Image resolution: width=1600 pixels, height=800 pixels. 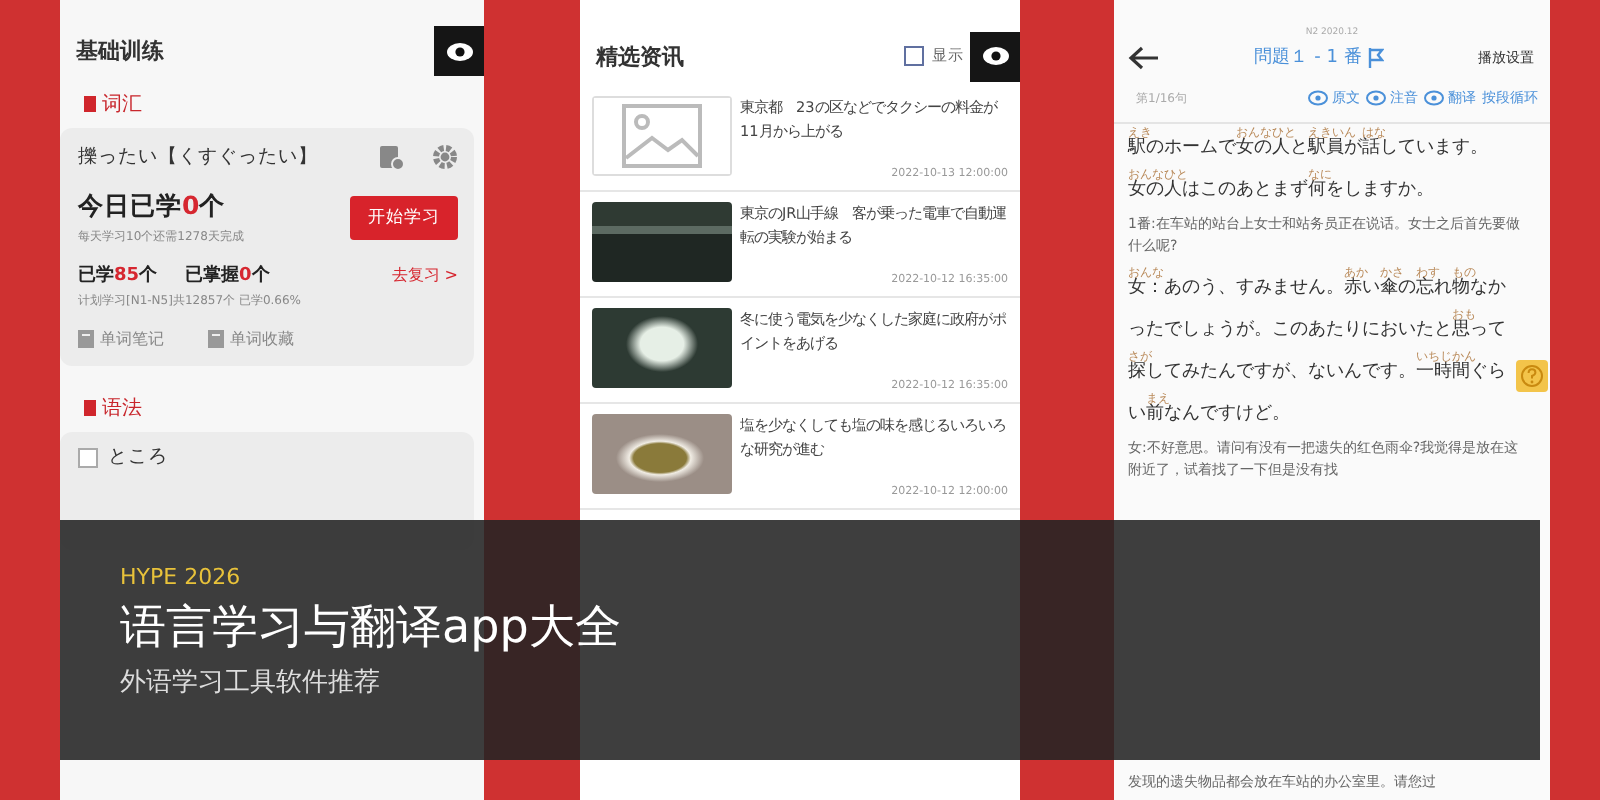 I want to click on grammar-word: ところ, so click(x=138, y=457).